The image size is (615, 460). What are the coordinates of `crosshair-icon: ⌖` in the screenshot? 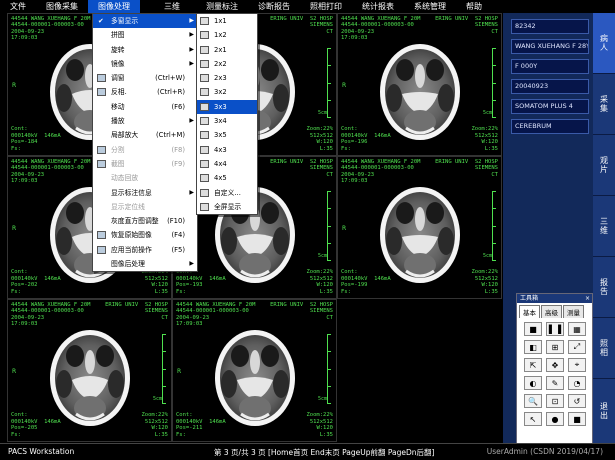 It's located at (577, 365).